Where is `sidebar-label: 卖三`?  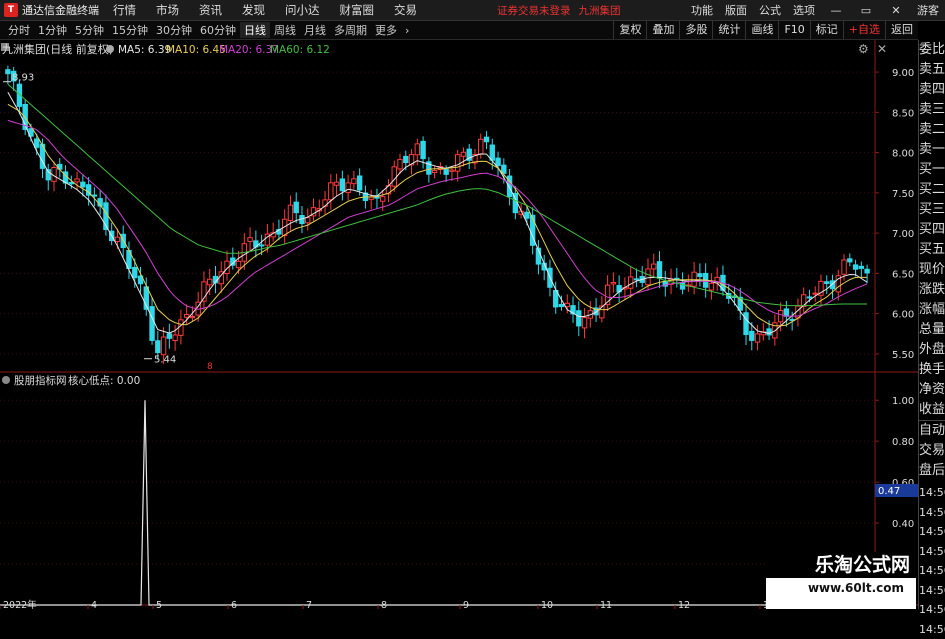
sidebar-label: 卖三 is located at coordinates (932, 110).